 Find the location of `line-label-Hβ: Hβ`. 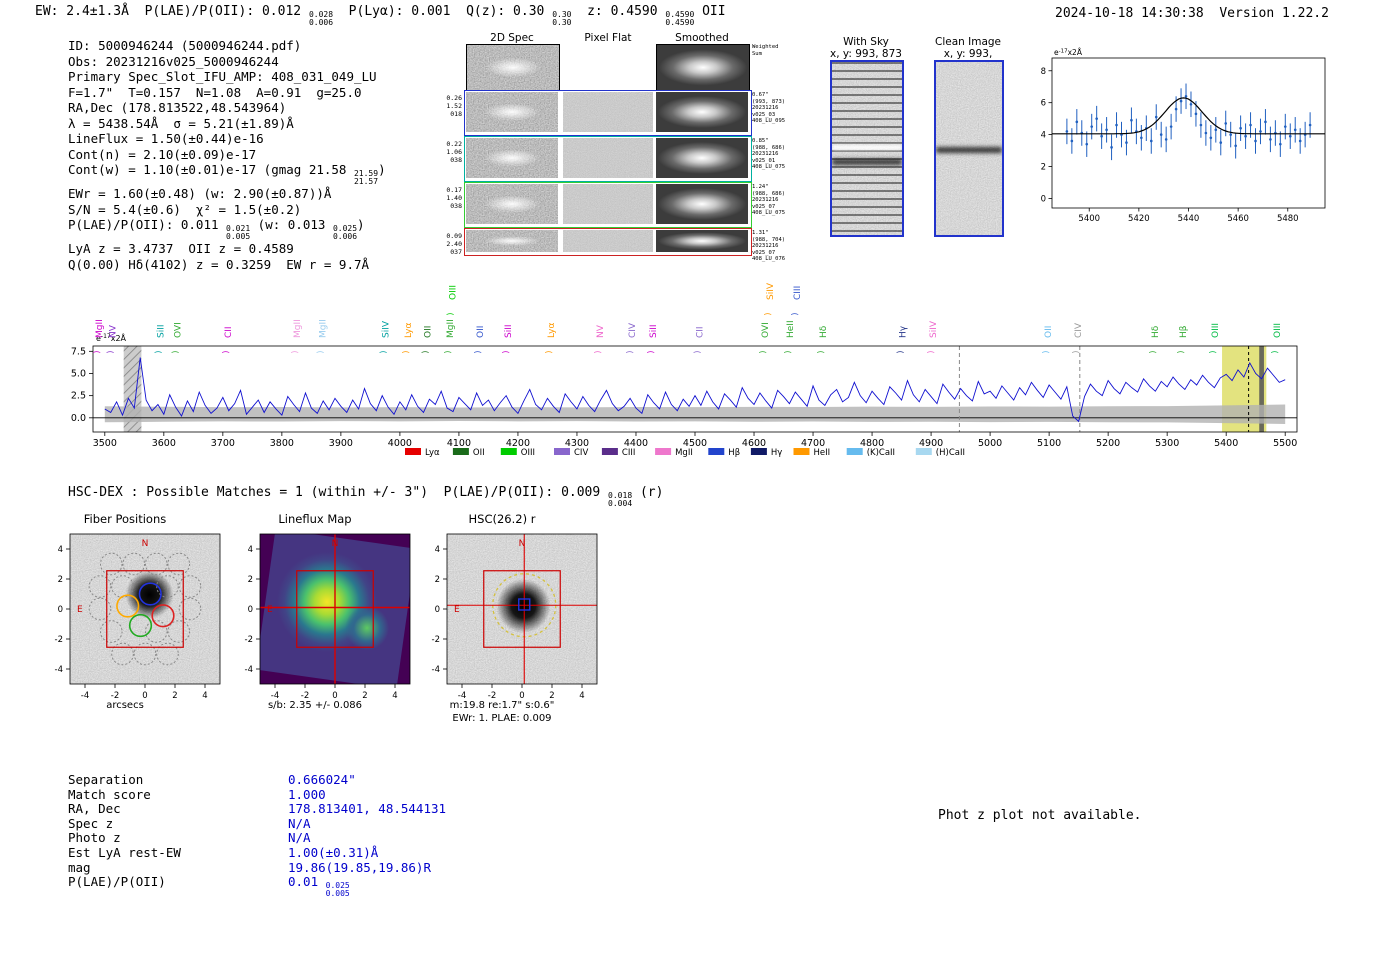

line-label-Hβ: Hβ is located at coordinates (1184, 331).